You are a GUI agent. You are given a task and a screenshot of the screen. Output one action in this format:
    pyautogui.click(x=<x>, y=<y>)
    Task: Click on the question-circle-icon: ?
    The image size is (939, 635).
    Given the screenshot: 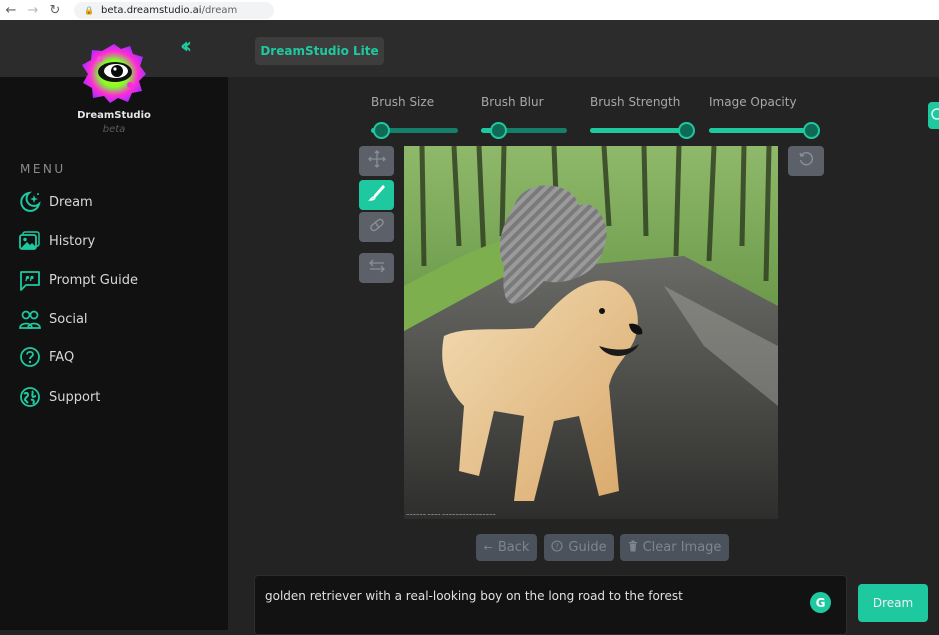 What is the action you would take?
    pyautogui.click(x=557, y=547)
    